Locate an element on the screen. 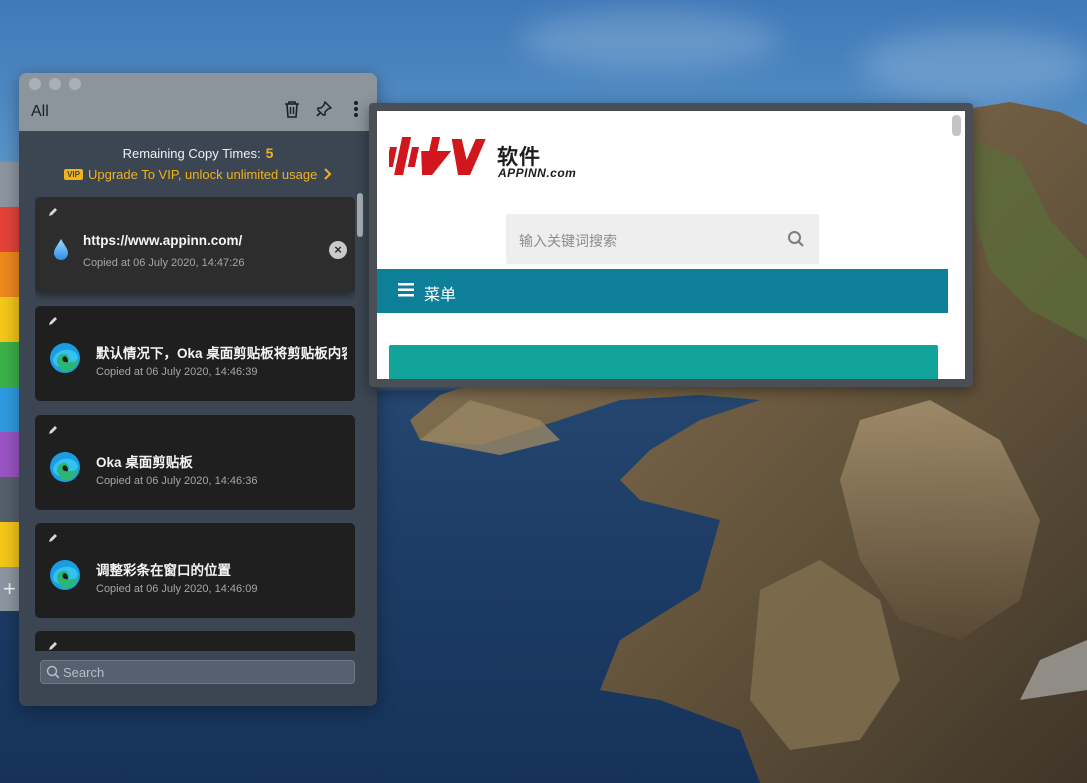 This screenshot has width=1087, height=783. hamburger-menu-icon is located at coordinates (406, 290).